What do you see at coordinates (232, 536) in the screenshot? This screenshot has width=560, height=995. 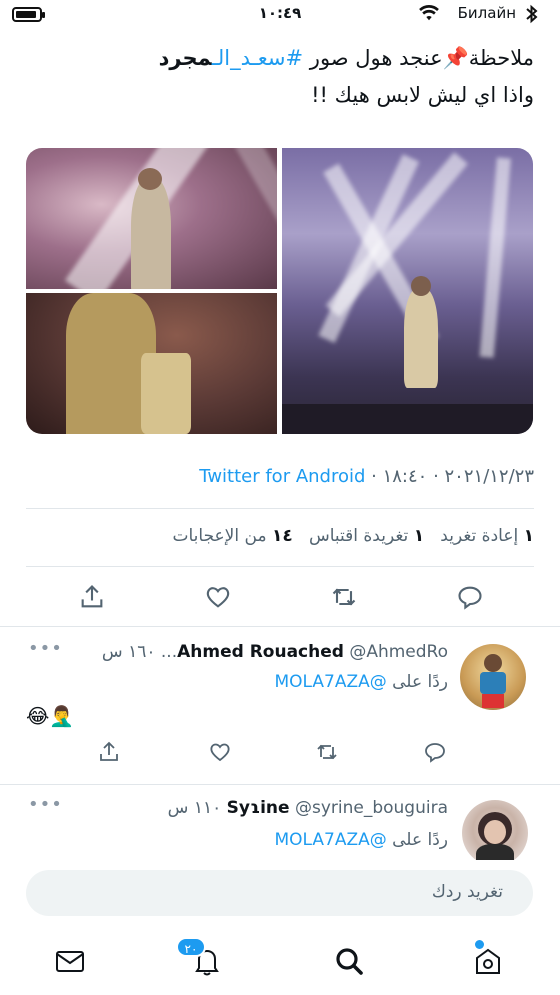 I see `likes-stat: ١٤ من الإعجابات` at bounding box center [232, 536].